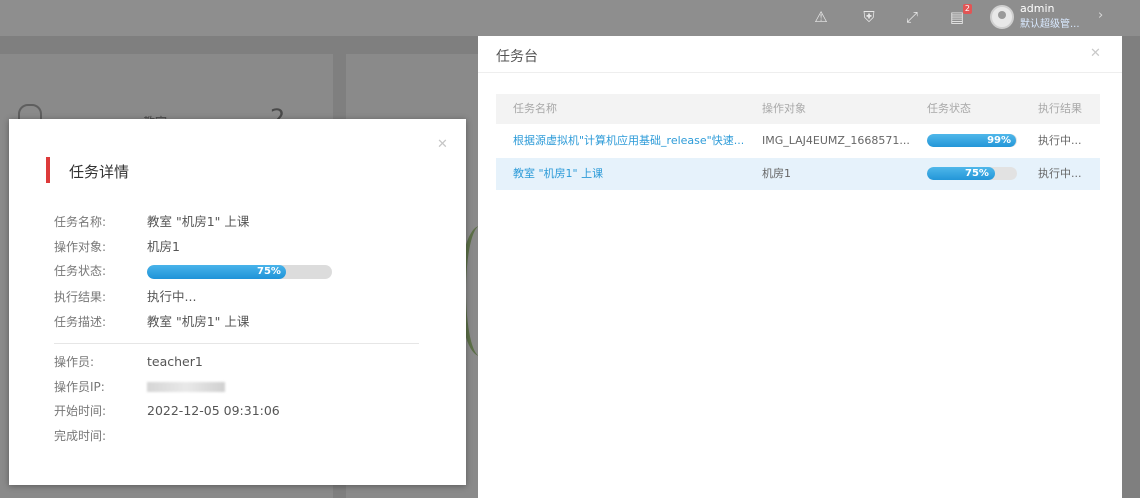  What do you see at coordinates (80, 297) in the screenshot?
I see `field-label: 执行结果:` at bounding box center [80, 297].